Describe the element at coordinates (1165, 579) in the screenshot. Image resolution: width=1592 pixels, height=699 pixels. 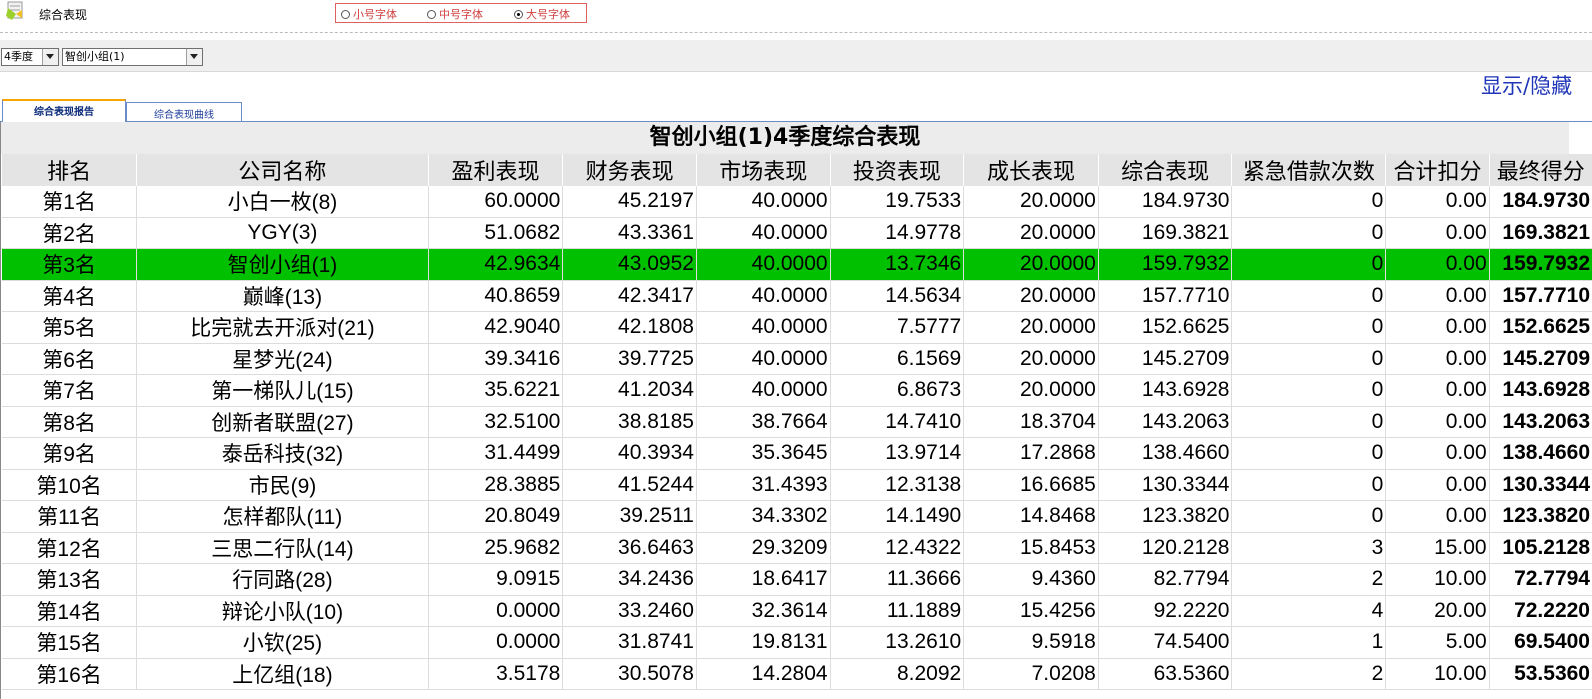
I see `overall-cell: 82.7794` at that location.